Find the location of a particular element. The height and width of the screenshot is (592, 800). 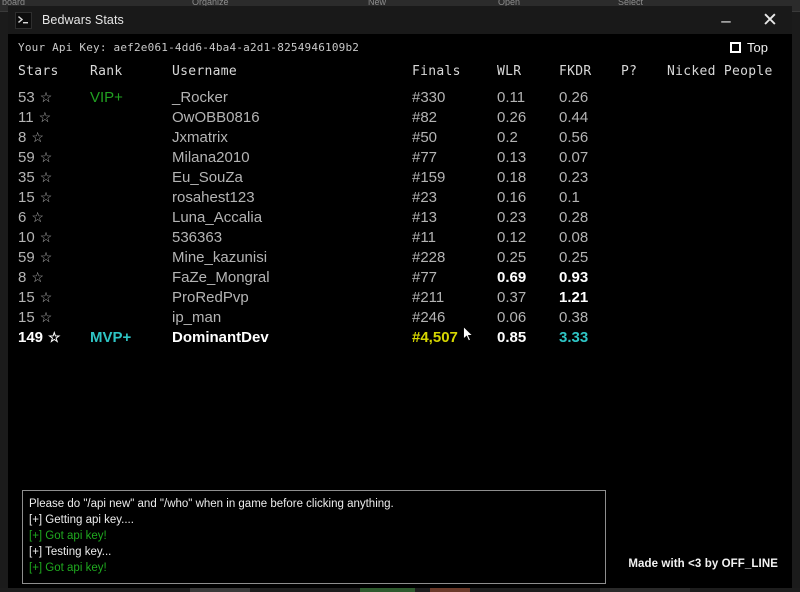

cell-wlr: 0.37 is located at coordinates (512, 297).